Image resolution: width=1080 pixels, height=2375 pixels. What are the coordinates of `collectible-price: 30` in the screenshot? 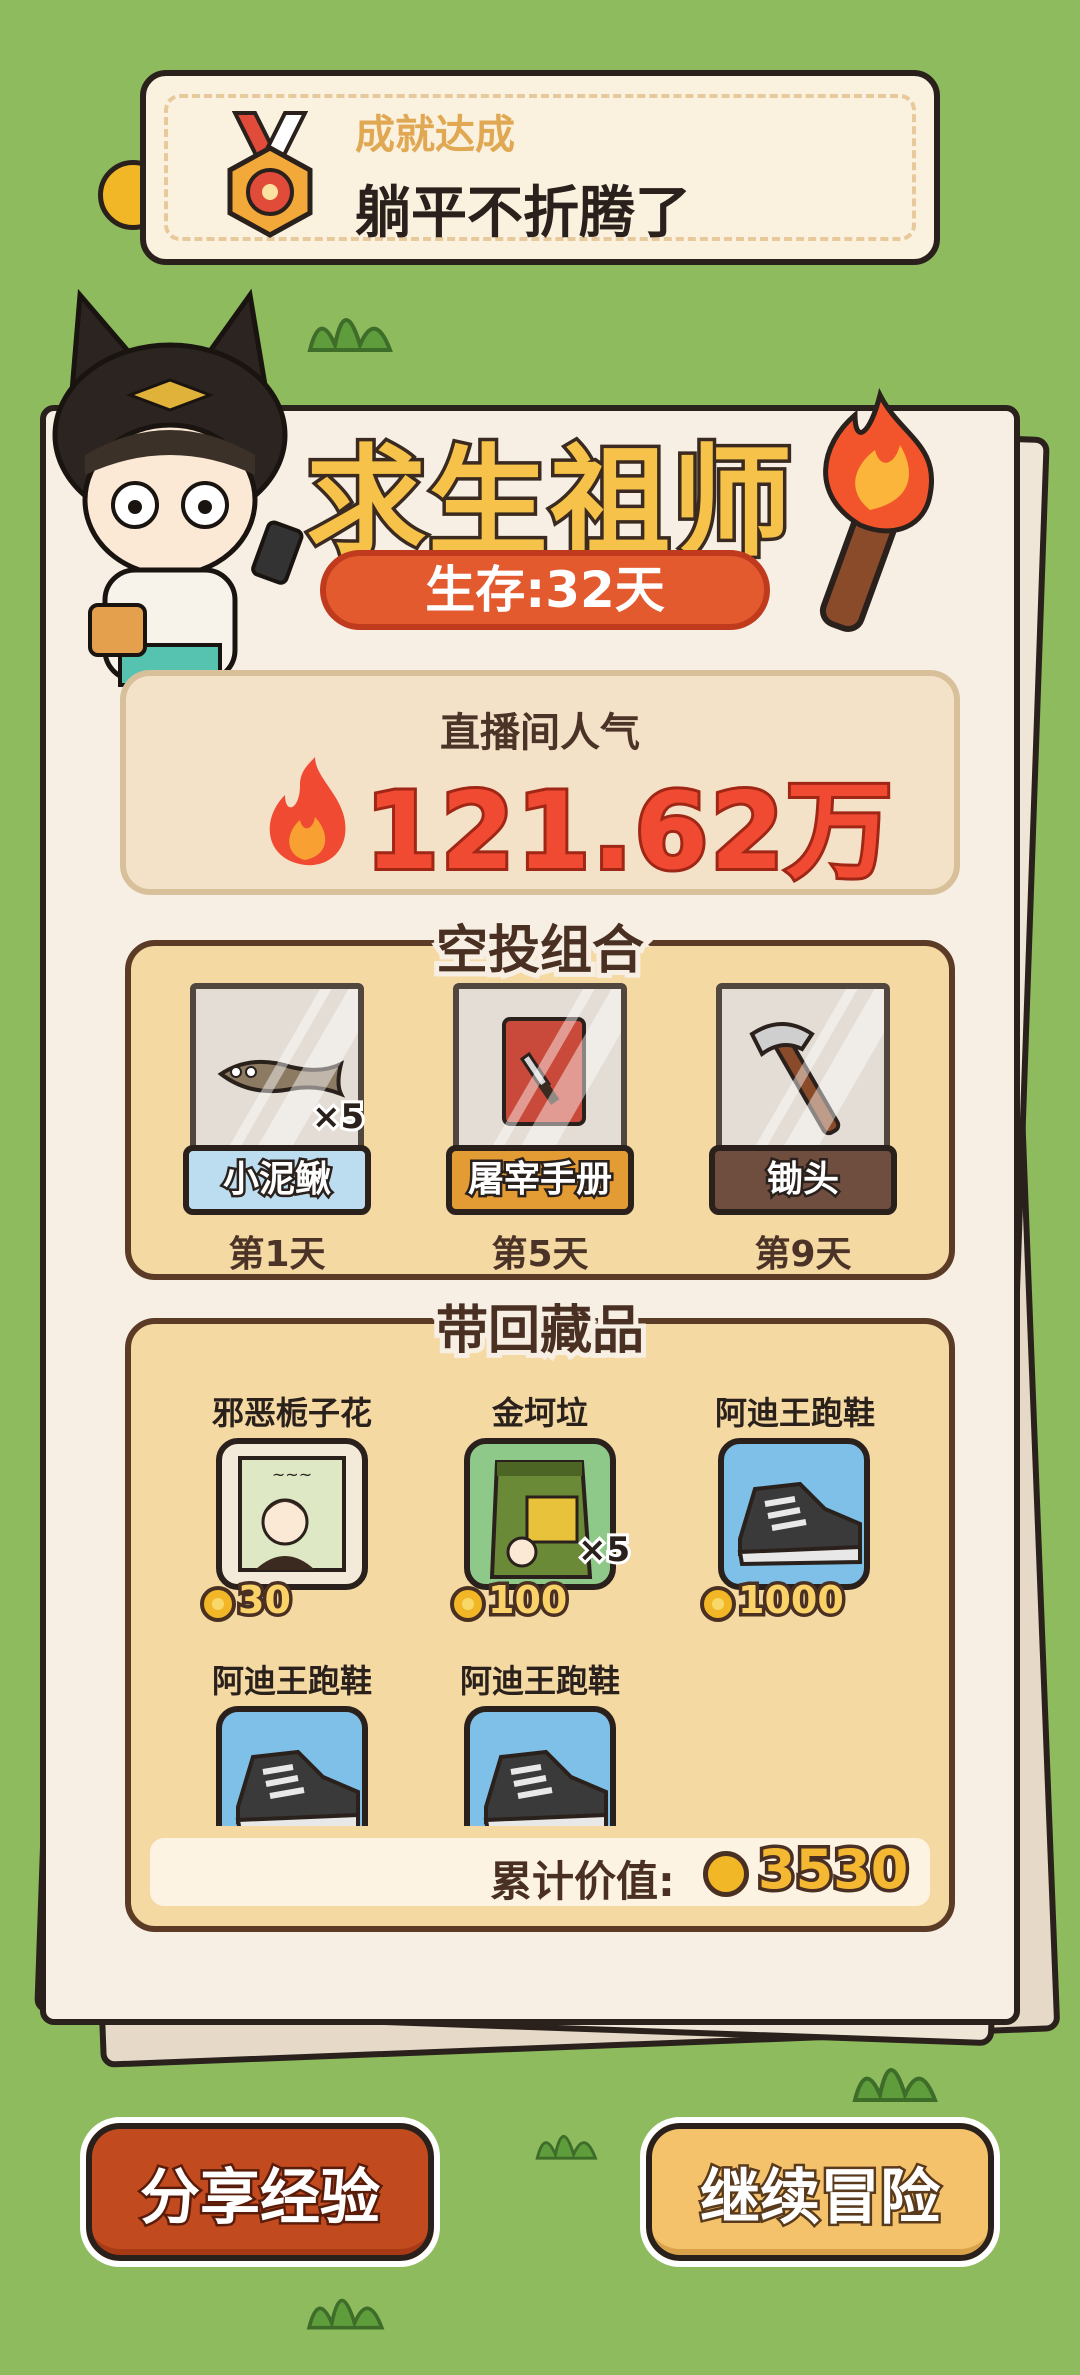 It's located at (265, 1600).